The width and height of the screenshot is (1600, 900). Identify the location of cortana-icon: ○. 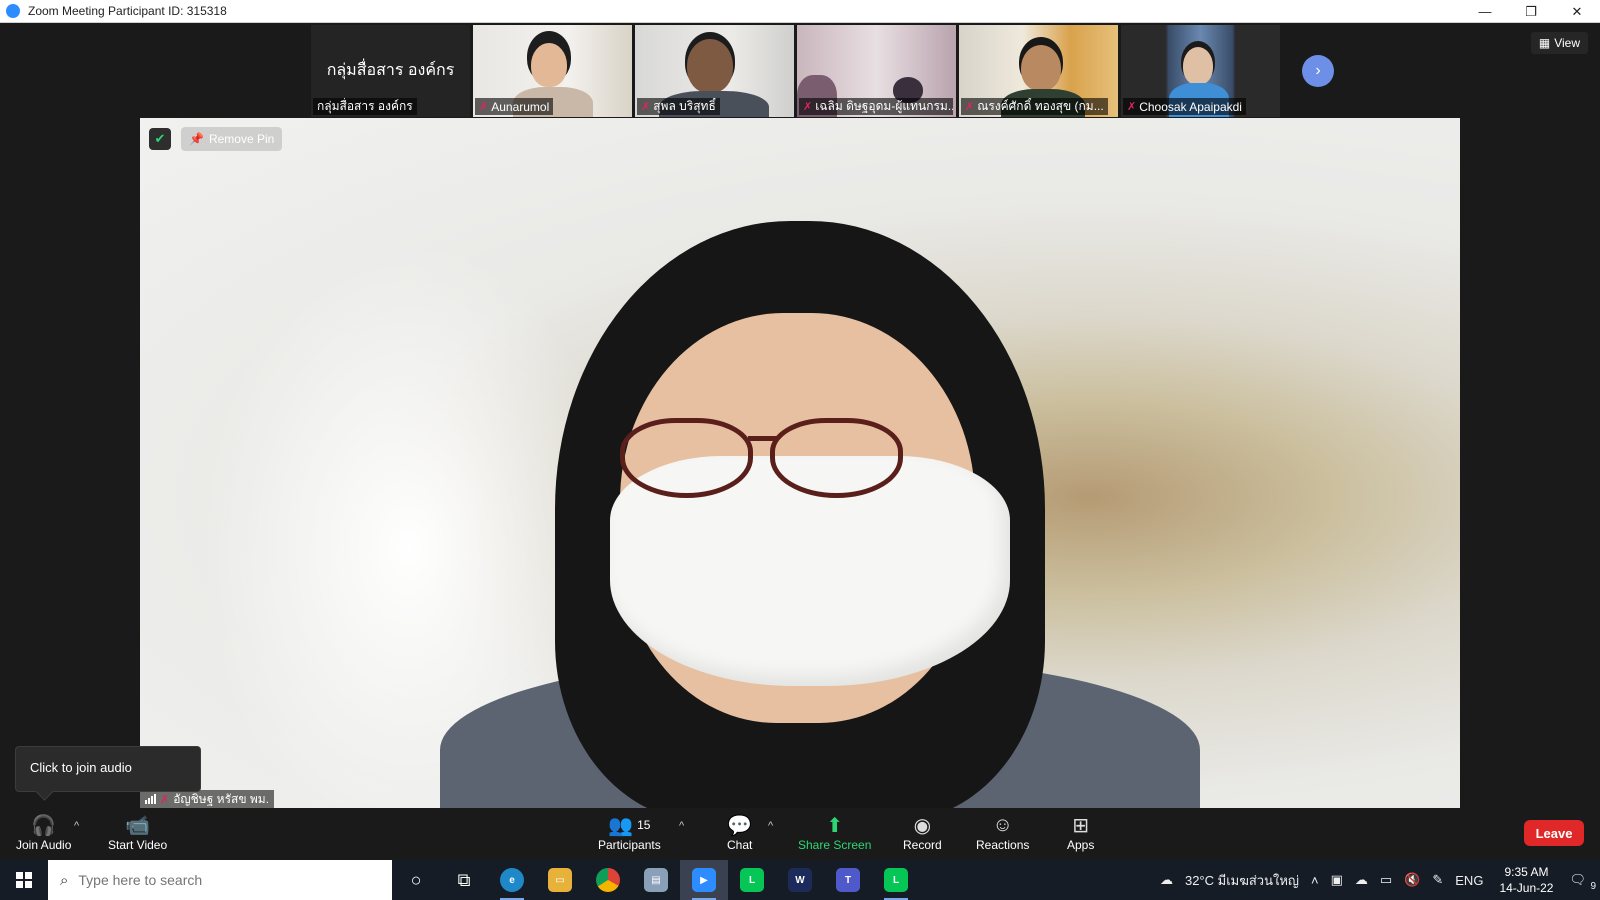
(416, 880).